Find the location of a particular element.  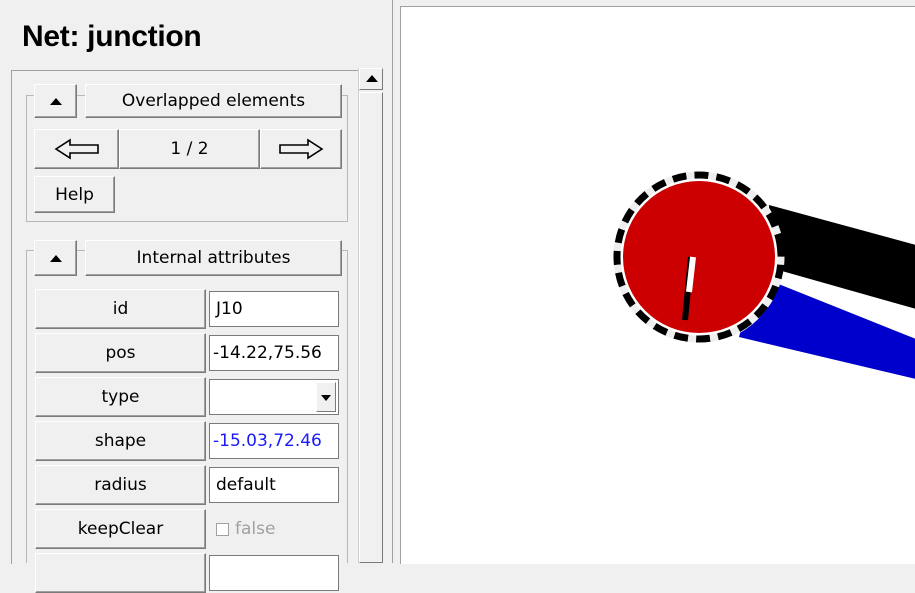

attr-name-label: type is located at coordinates (120, 397).